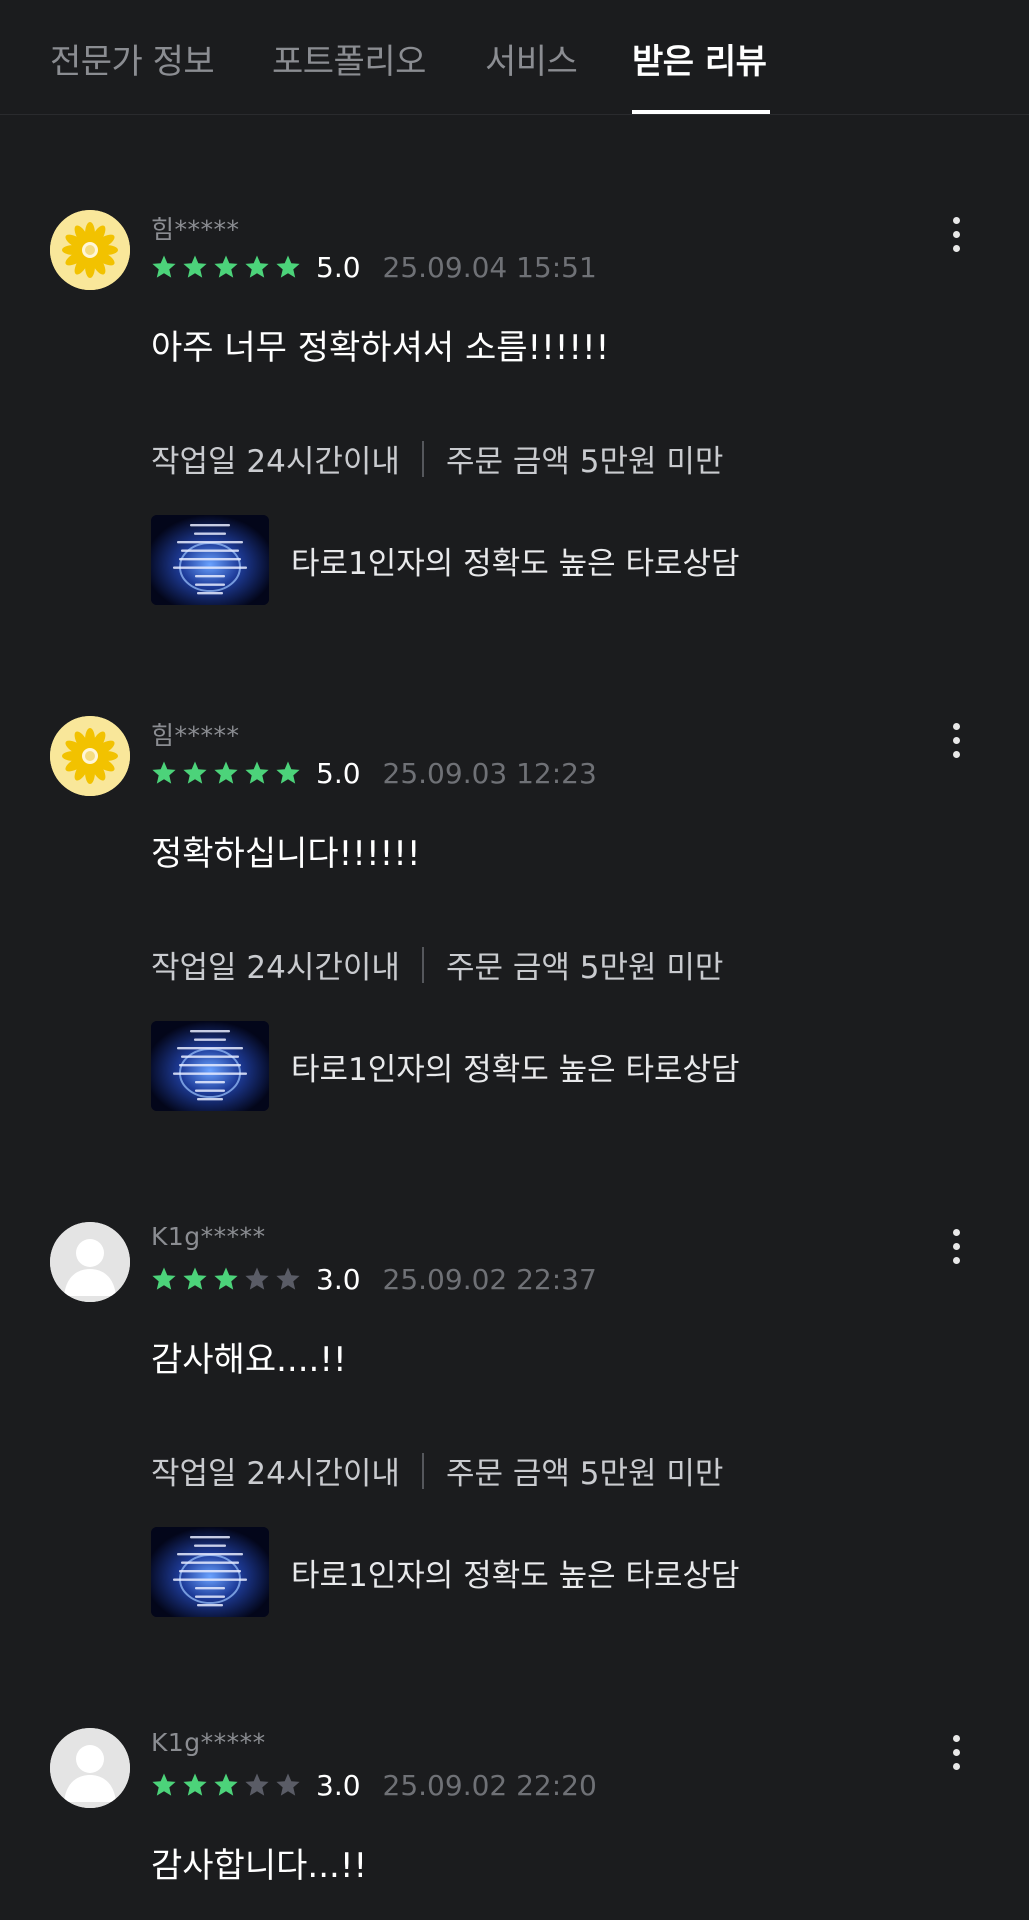 The height and width of the screenshot is (1920, 1029). What do you see at coordinates (489, 267) in the screenshot?
I see `review-date: 25.09.04 15:51` at bounding box center [489, 267].